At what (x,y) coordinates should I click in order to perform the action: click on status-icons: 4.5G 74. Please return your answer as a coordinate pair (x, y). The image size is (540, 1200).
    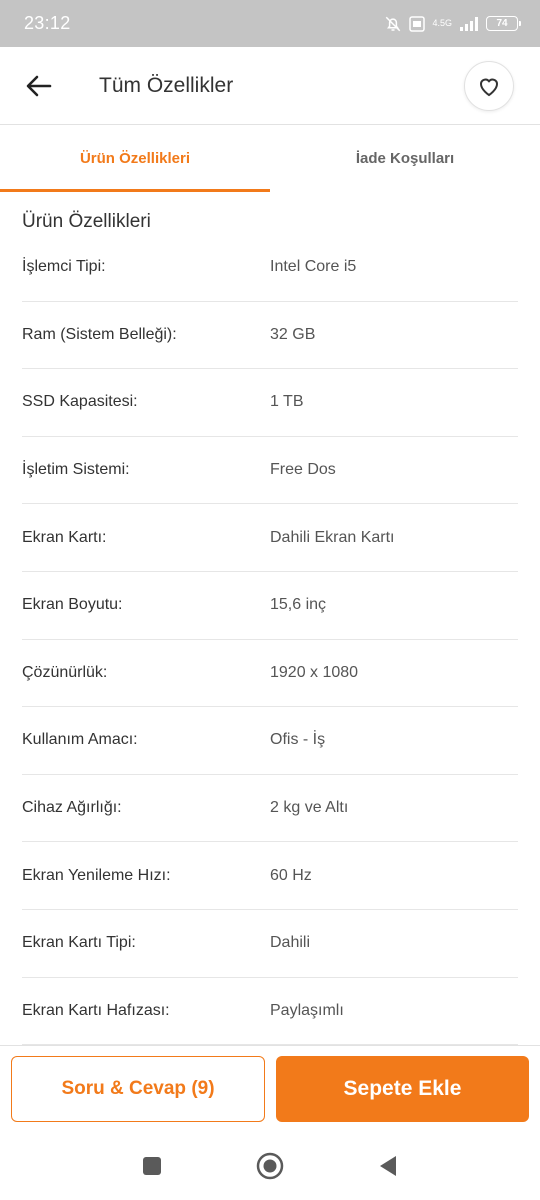
    Looking at the image, I should click on (452, 24).